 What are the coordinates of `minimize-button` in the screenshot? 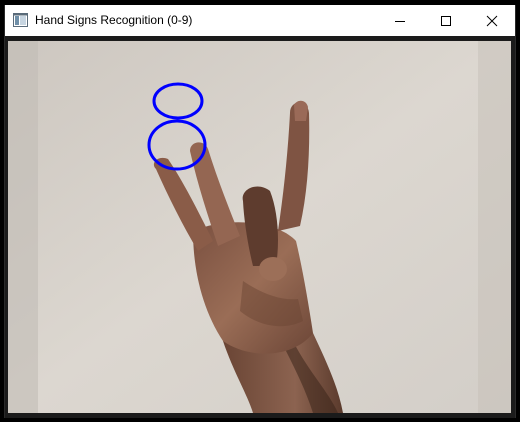 It's located at (400, 20).